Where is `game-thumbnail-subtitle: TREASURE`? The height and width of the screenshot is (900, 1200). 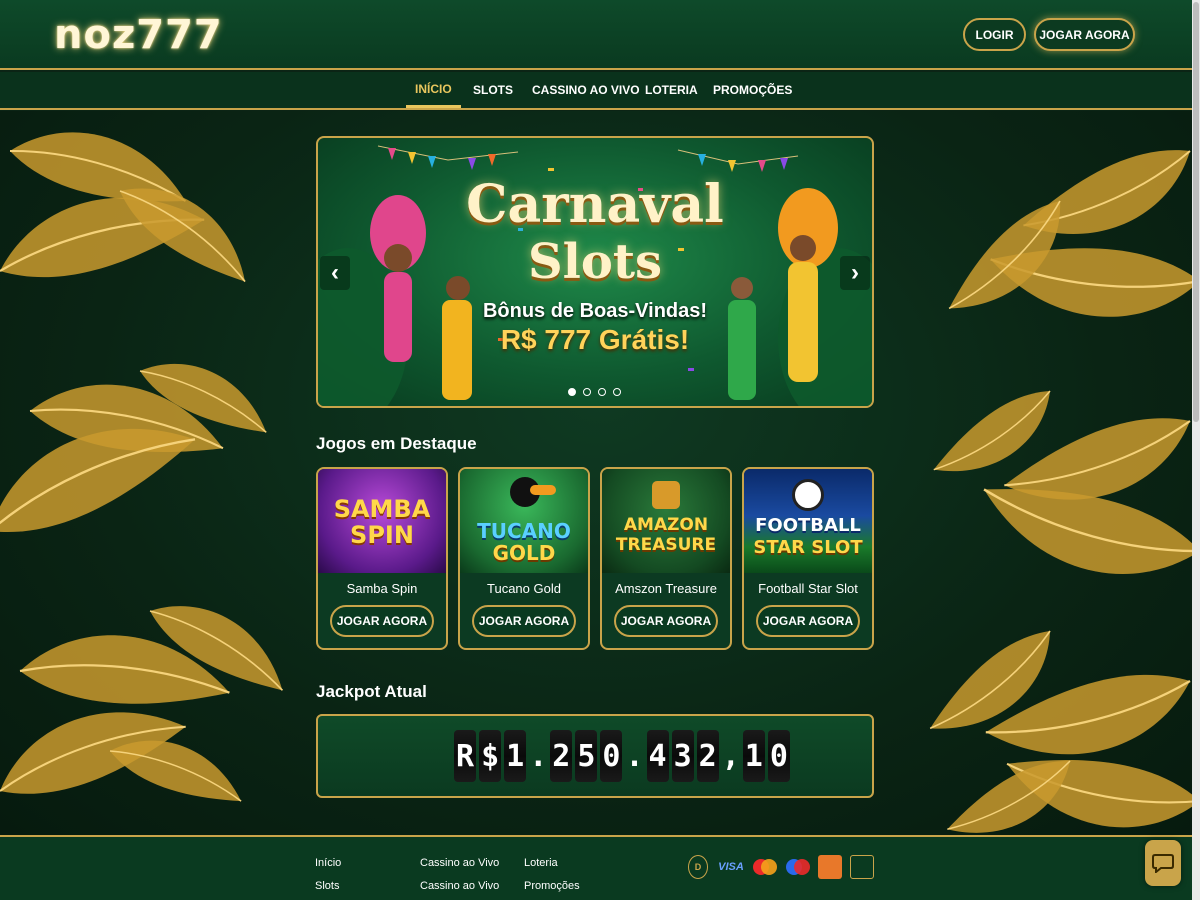
game-thumbnail-subtitle: TREASURE is located at coordinates (666, 545).